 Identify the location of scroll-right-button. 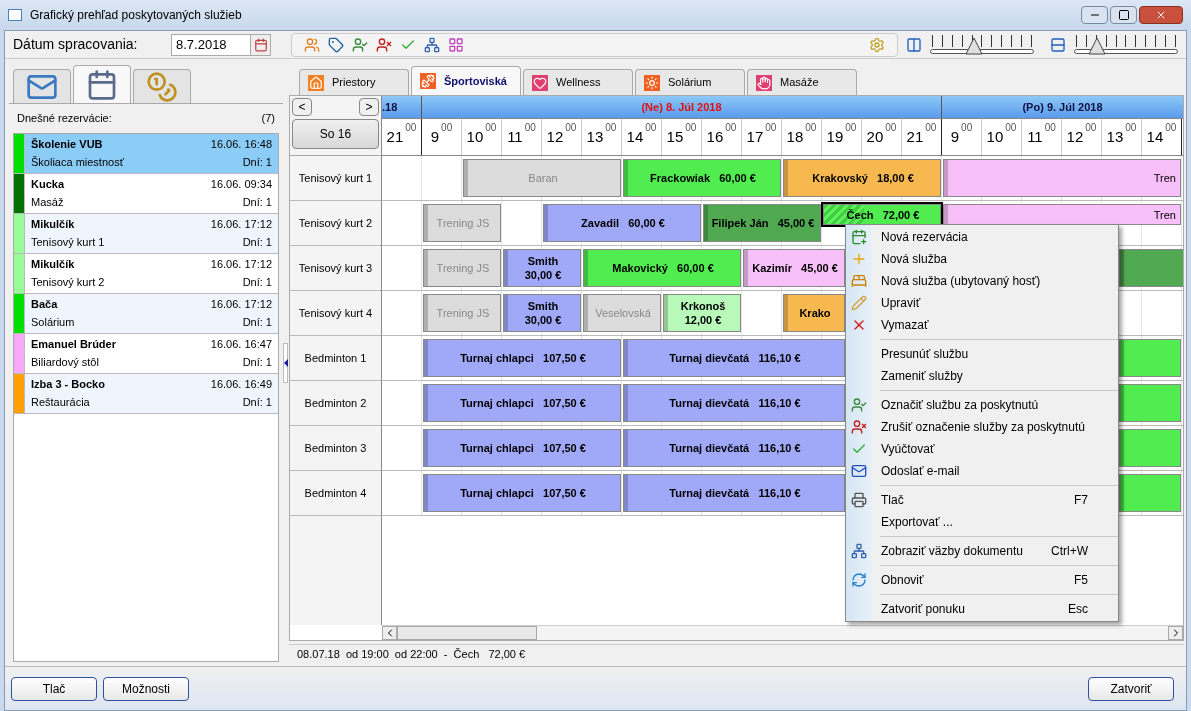
(1175, 633).